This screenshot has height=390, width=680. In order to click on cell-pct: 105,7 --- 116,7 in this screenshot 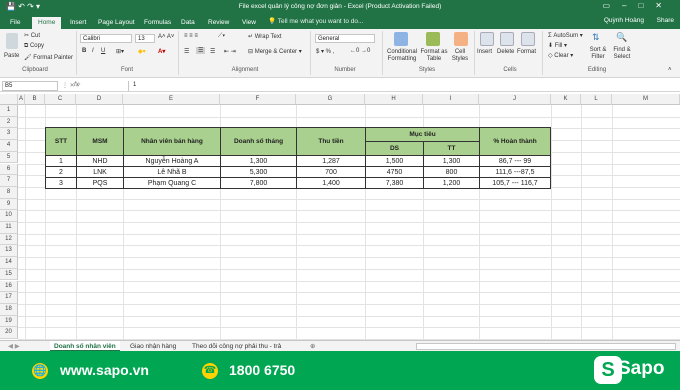, I will do `click(515, 183)`.